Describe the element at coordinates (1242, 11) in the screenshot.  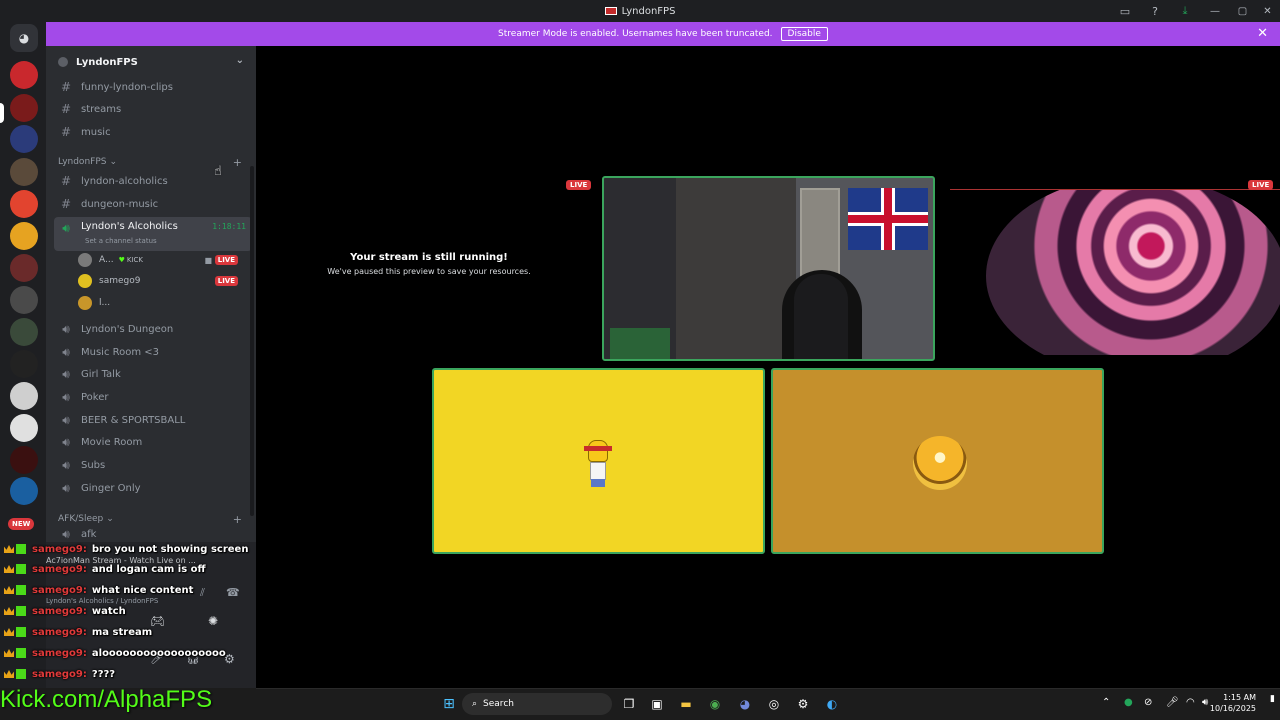
I see `maximize-button: ▢` at that location.